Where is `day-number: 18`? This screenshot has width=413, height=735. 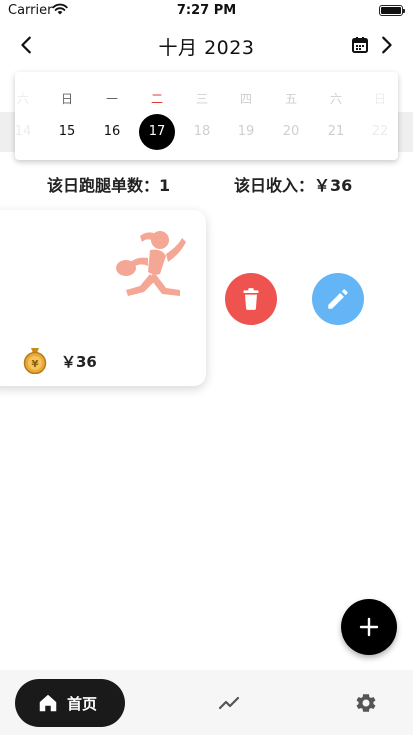
day-number: 18 is located at coordinates (202, 131).